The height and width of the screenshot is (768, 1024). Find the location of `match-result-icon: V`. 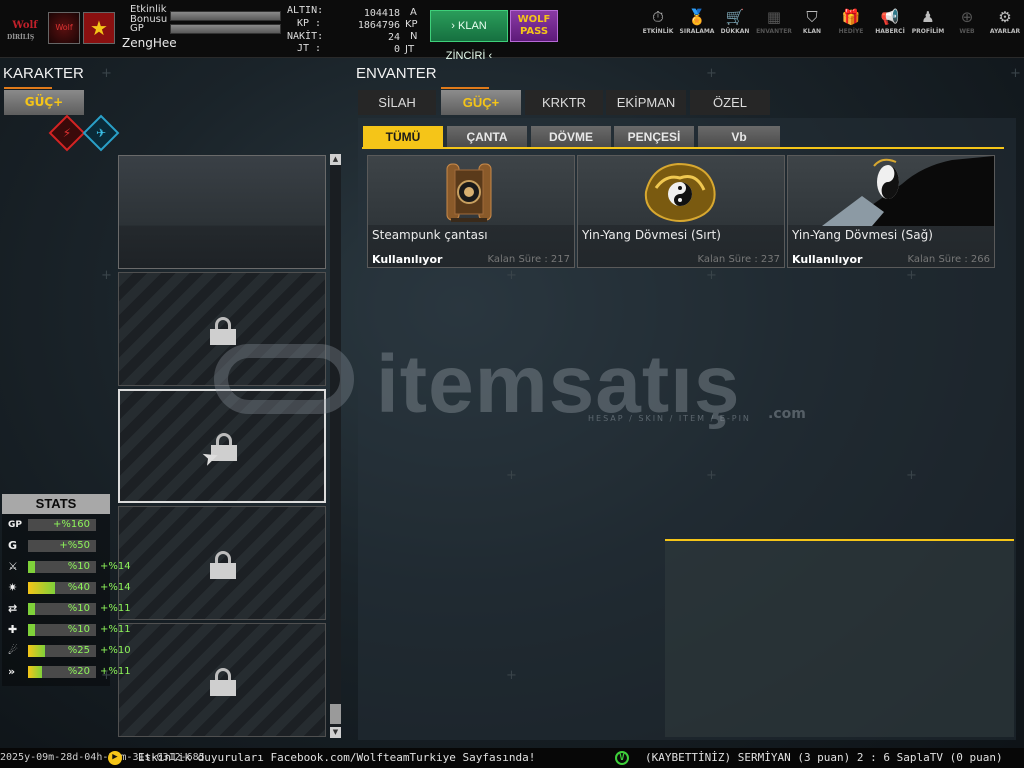

match-result-icon: V is located at coordinates (622, 758).